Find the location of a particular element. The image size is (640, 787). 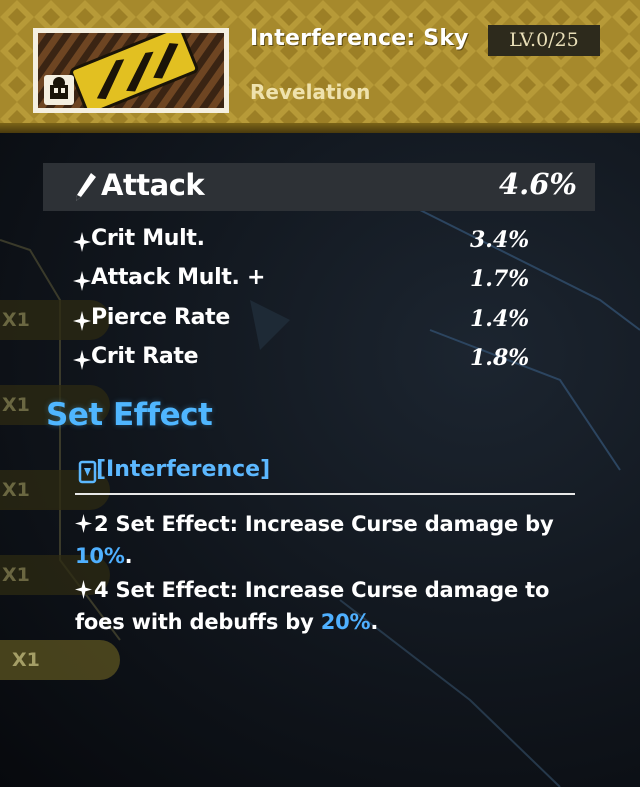

sub-stat-value: 1.8% is located at coordinates (500, 358).